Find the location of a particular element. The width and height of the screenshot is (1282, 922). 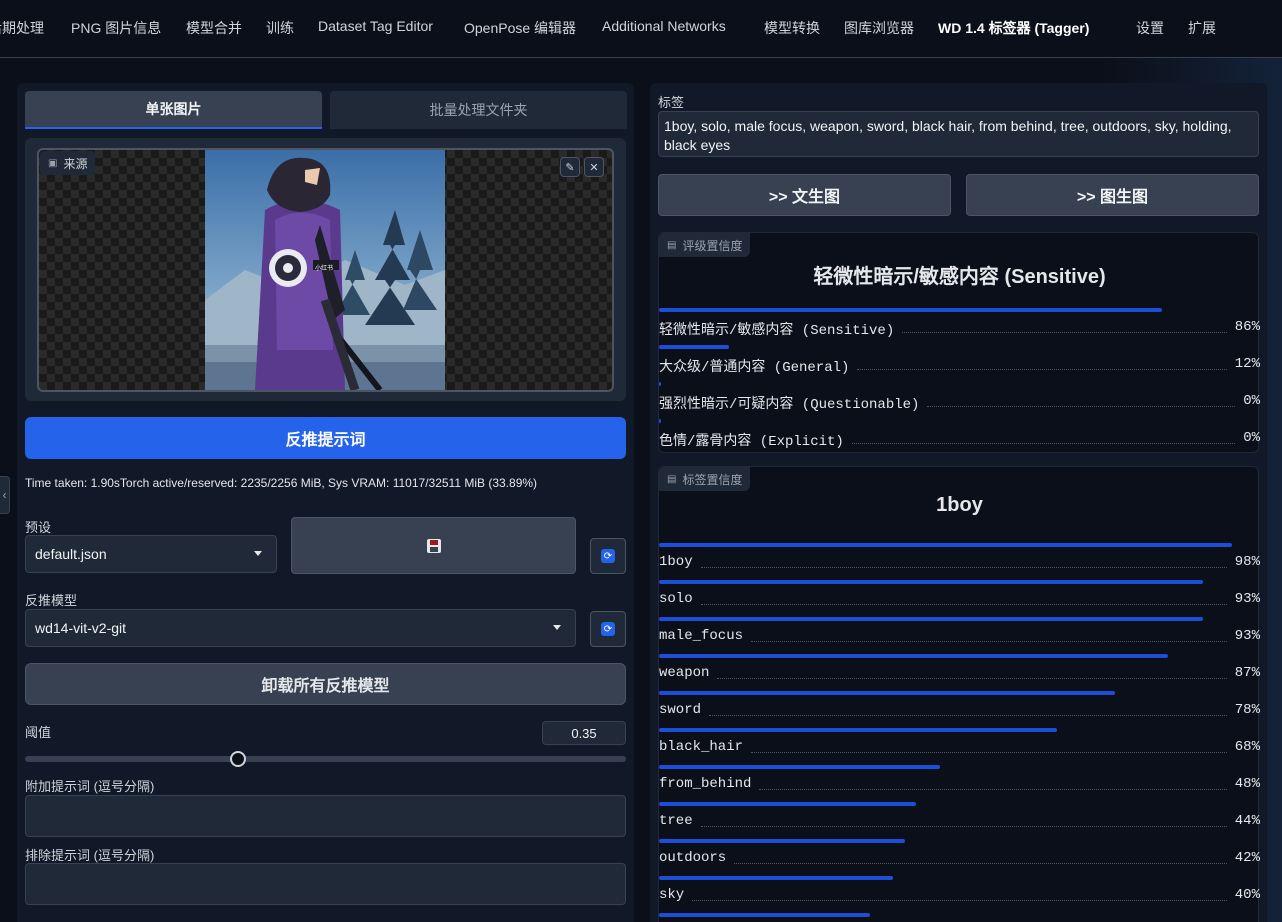

preset-value: default.json is located at coordinates (71, 554).